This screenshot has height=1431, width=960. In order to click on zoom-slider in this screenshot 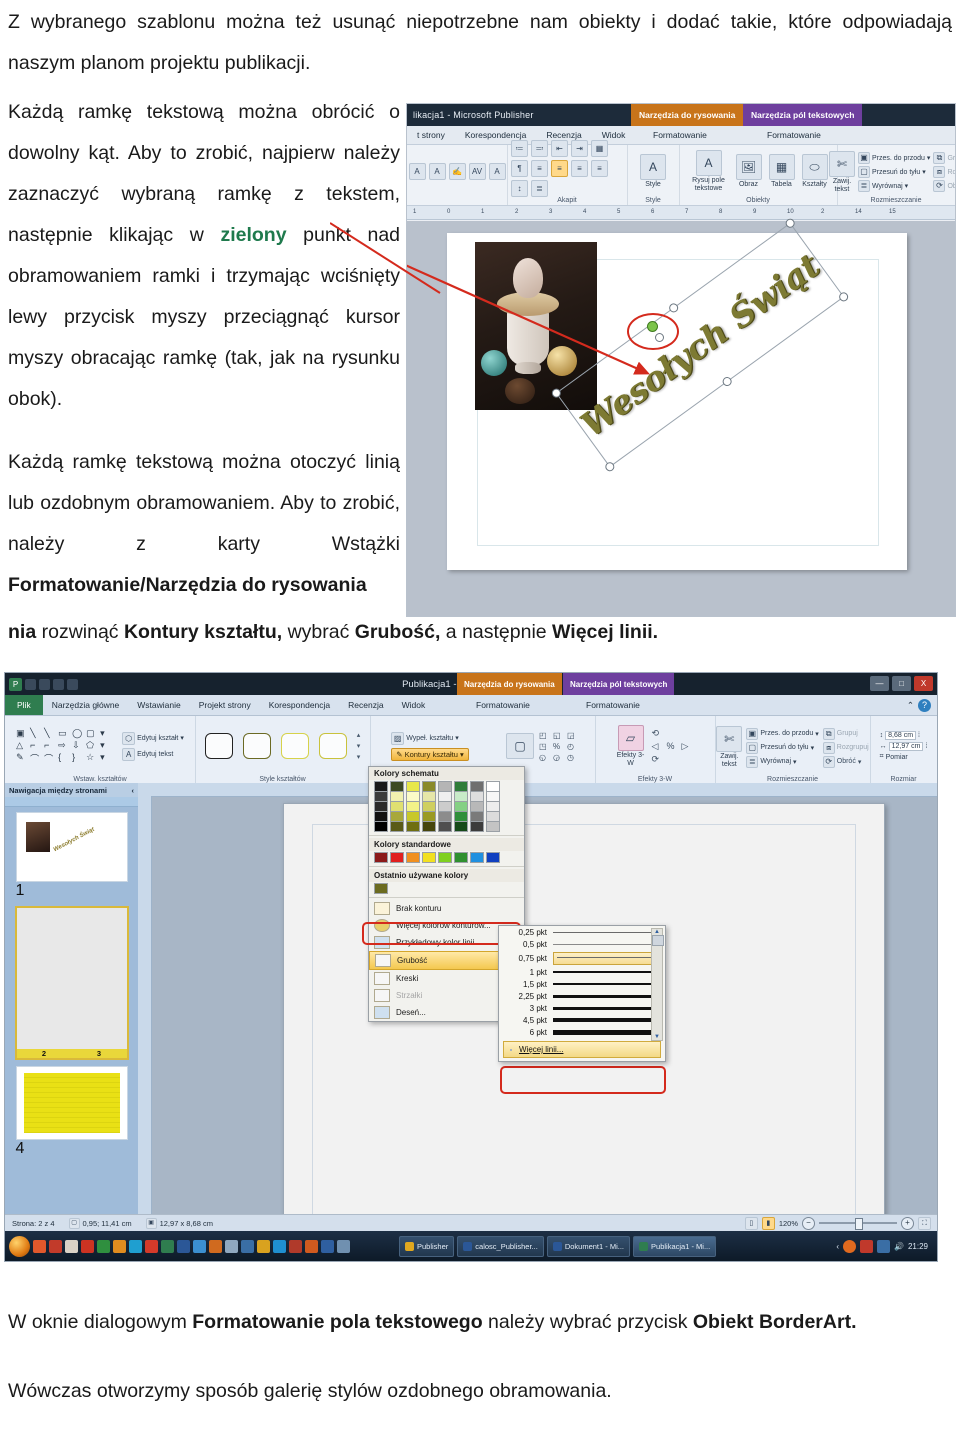, I will do `click(858, 1224)`.